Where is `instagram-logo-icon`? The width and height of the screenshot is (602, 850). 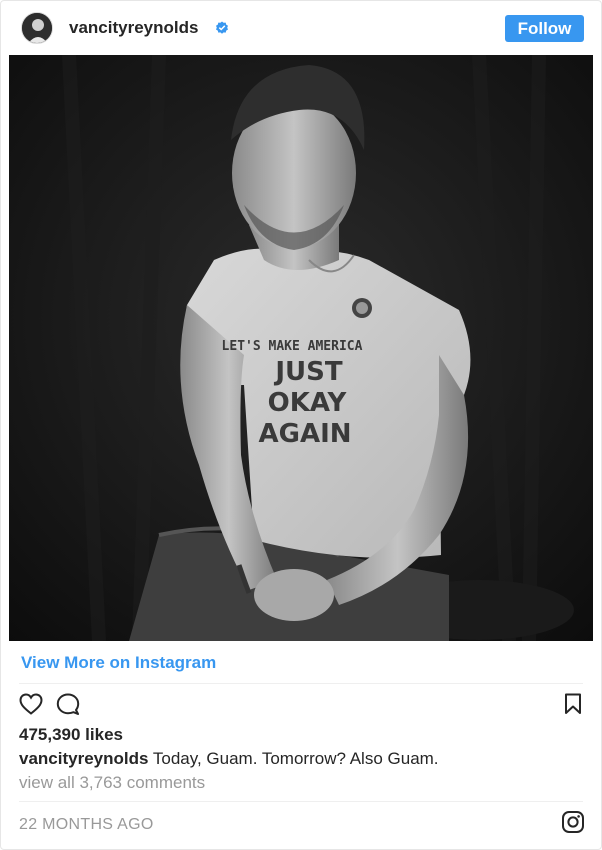 instagram-logo-icon is located at coordinates (573, 822).